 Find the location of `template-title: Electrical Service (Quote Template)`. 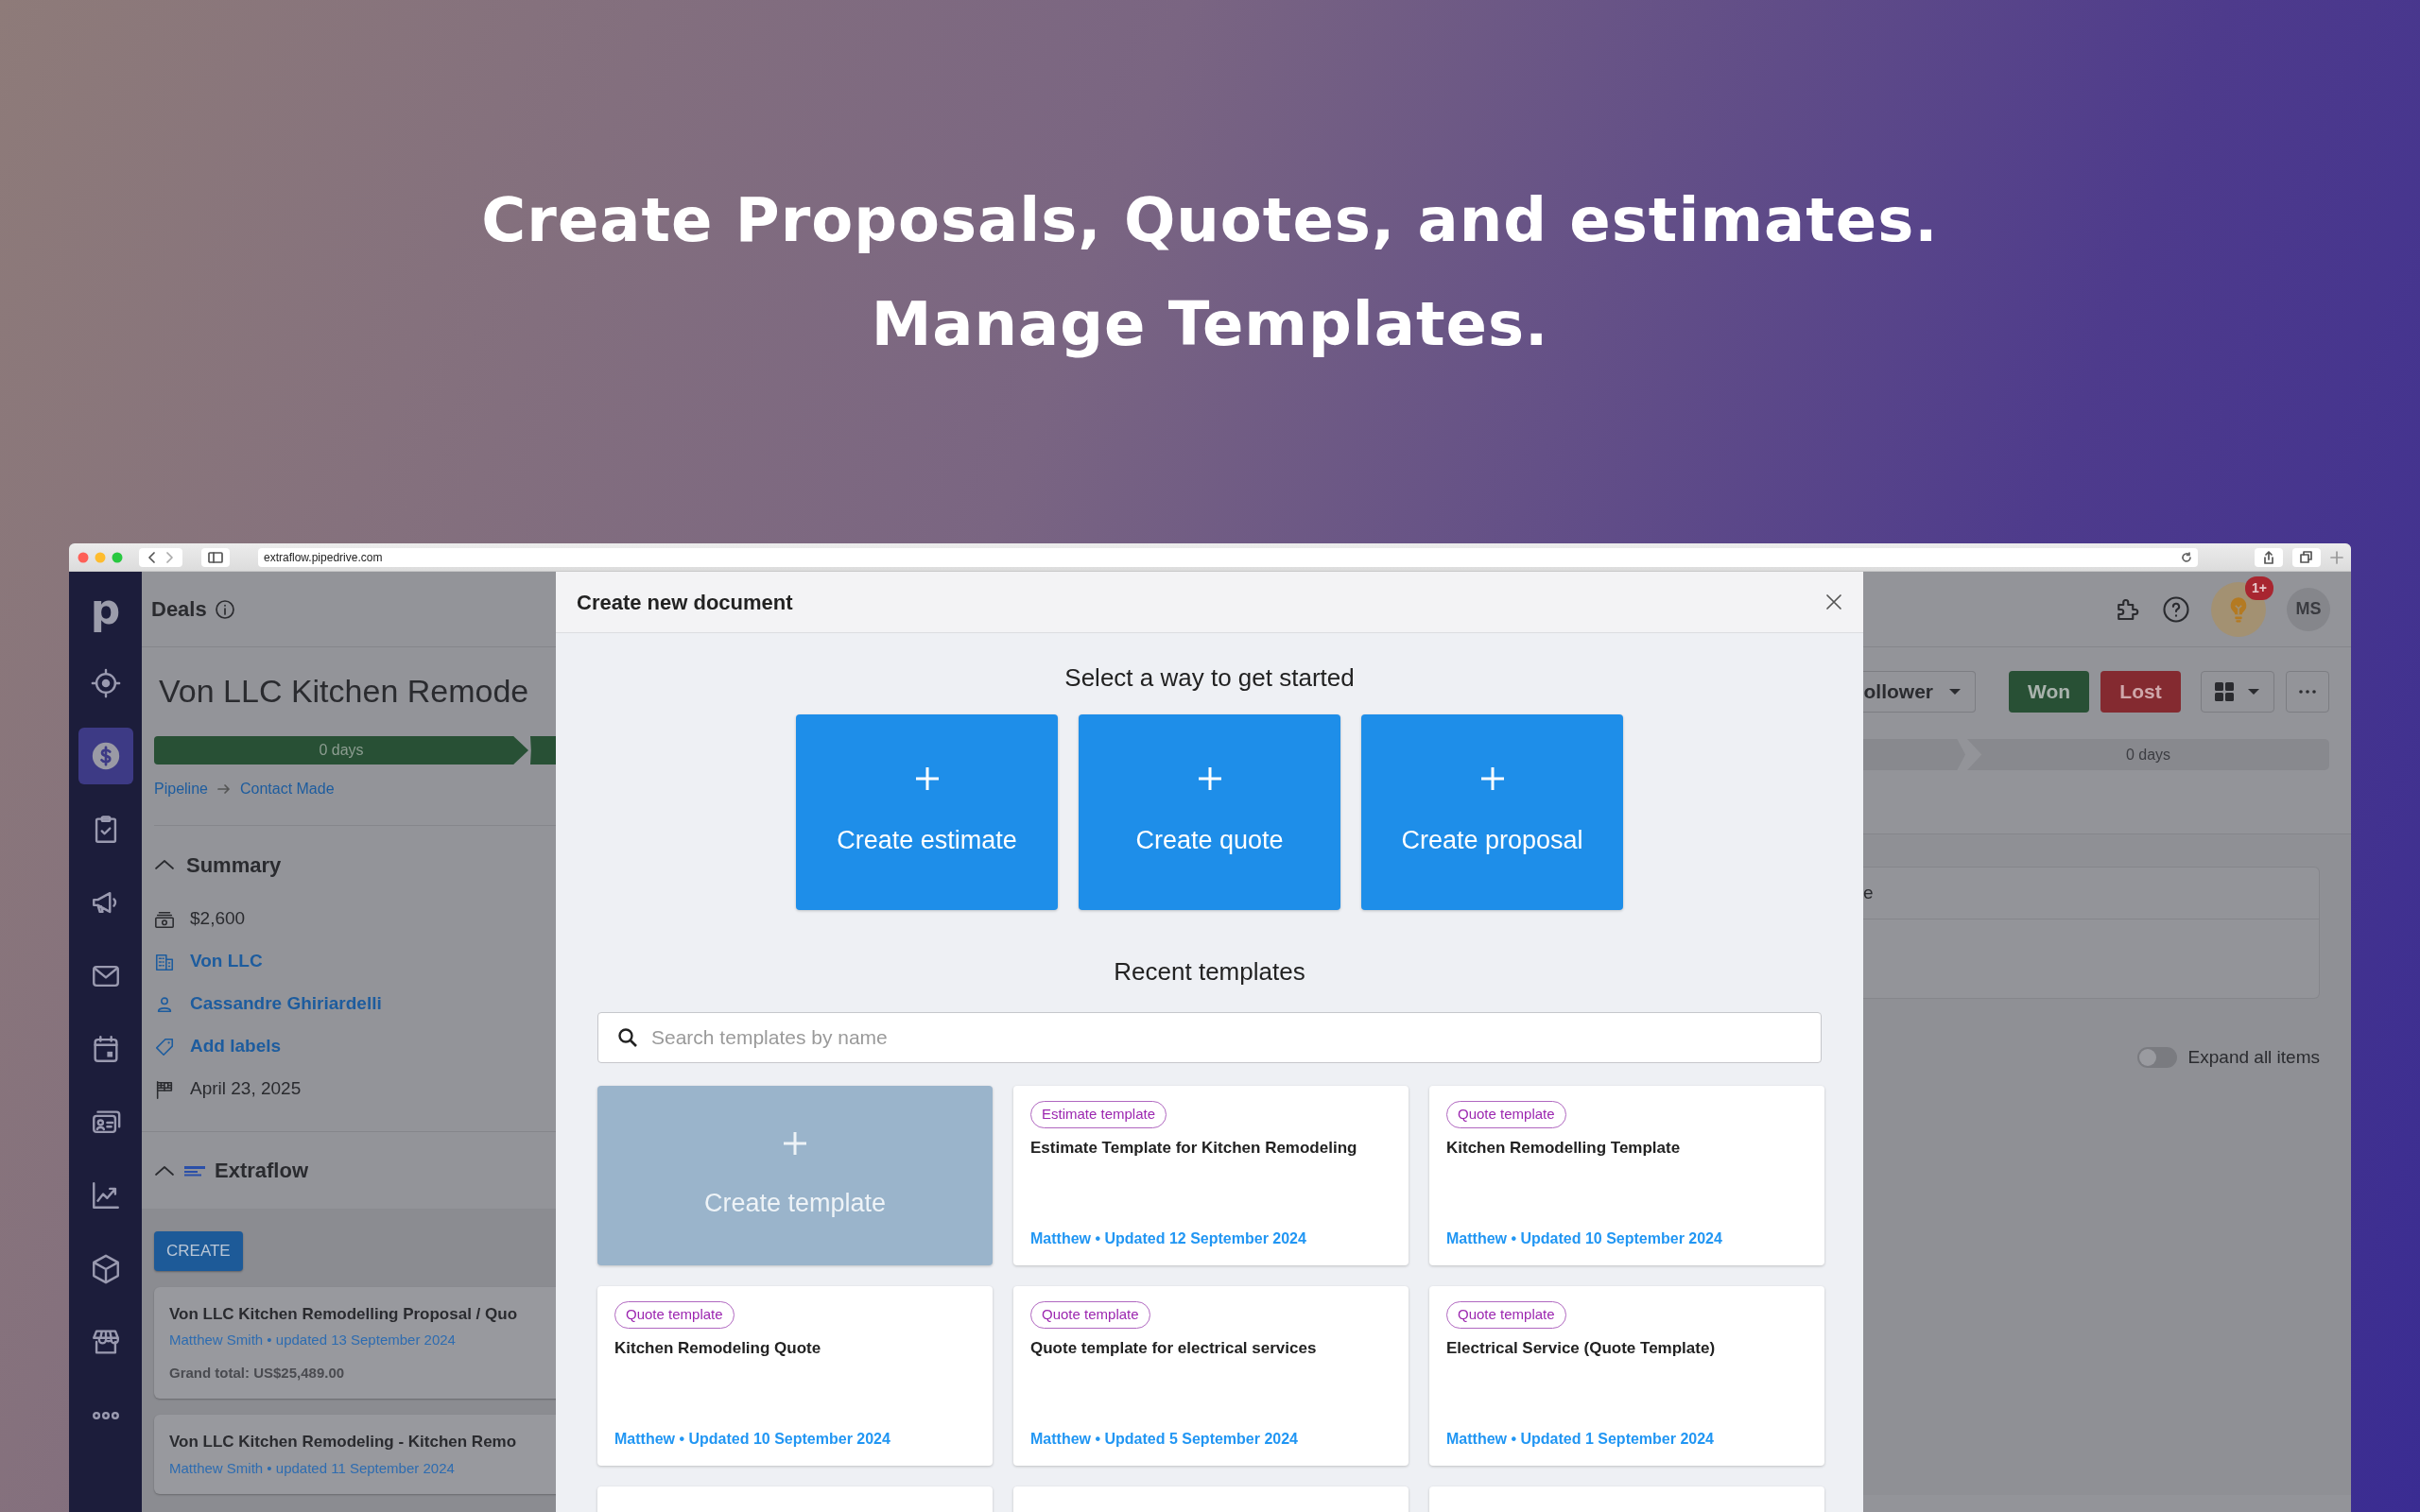

template-title: Electrical Service (Quote Template) is located at coordinates (1581, 1348).